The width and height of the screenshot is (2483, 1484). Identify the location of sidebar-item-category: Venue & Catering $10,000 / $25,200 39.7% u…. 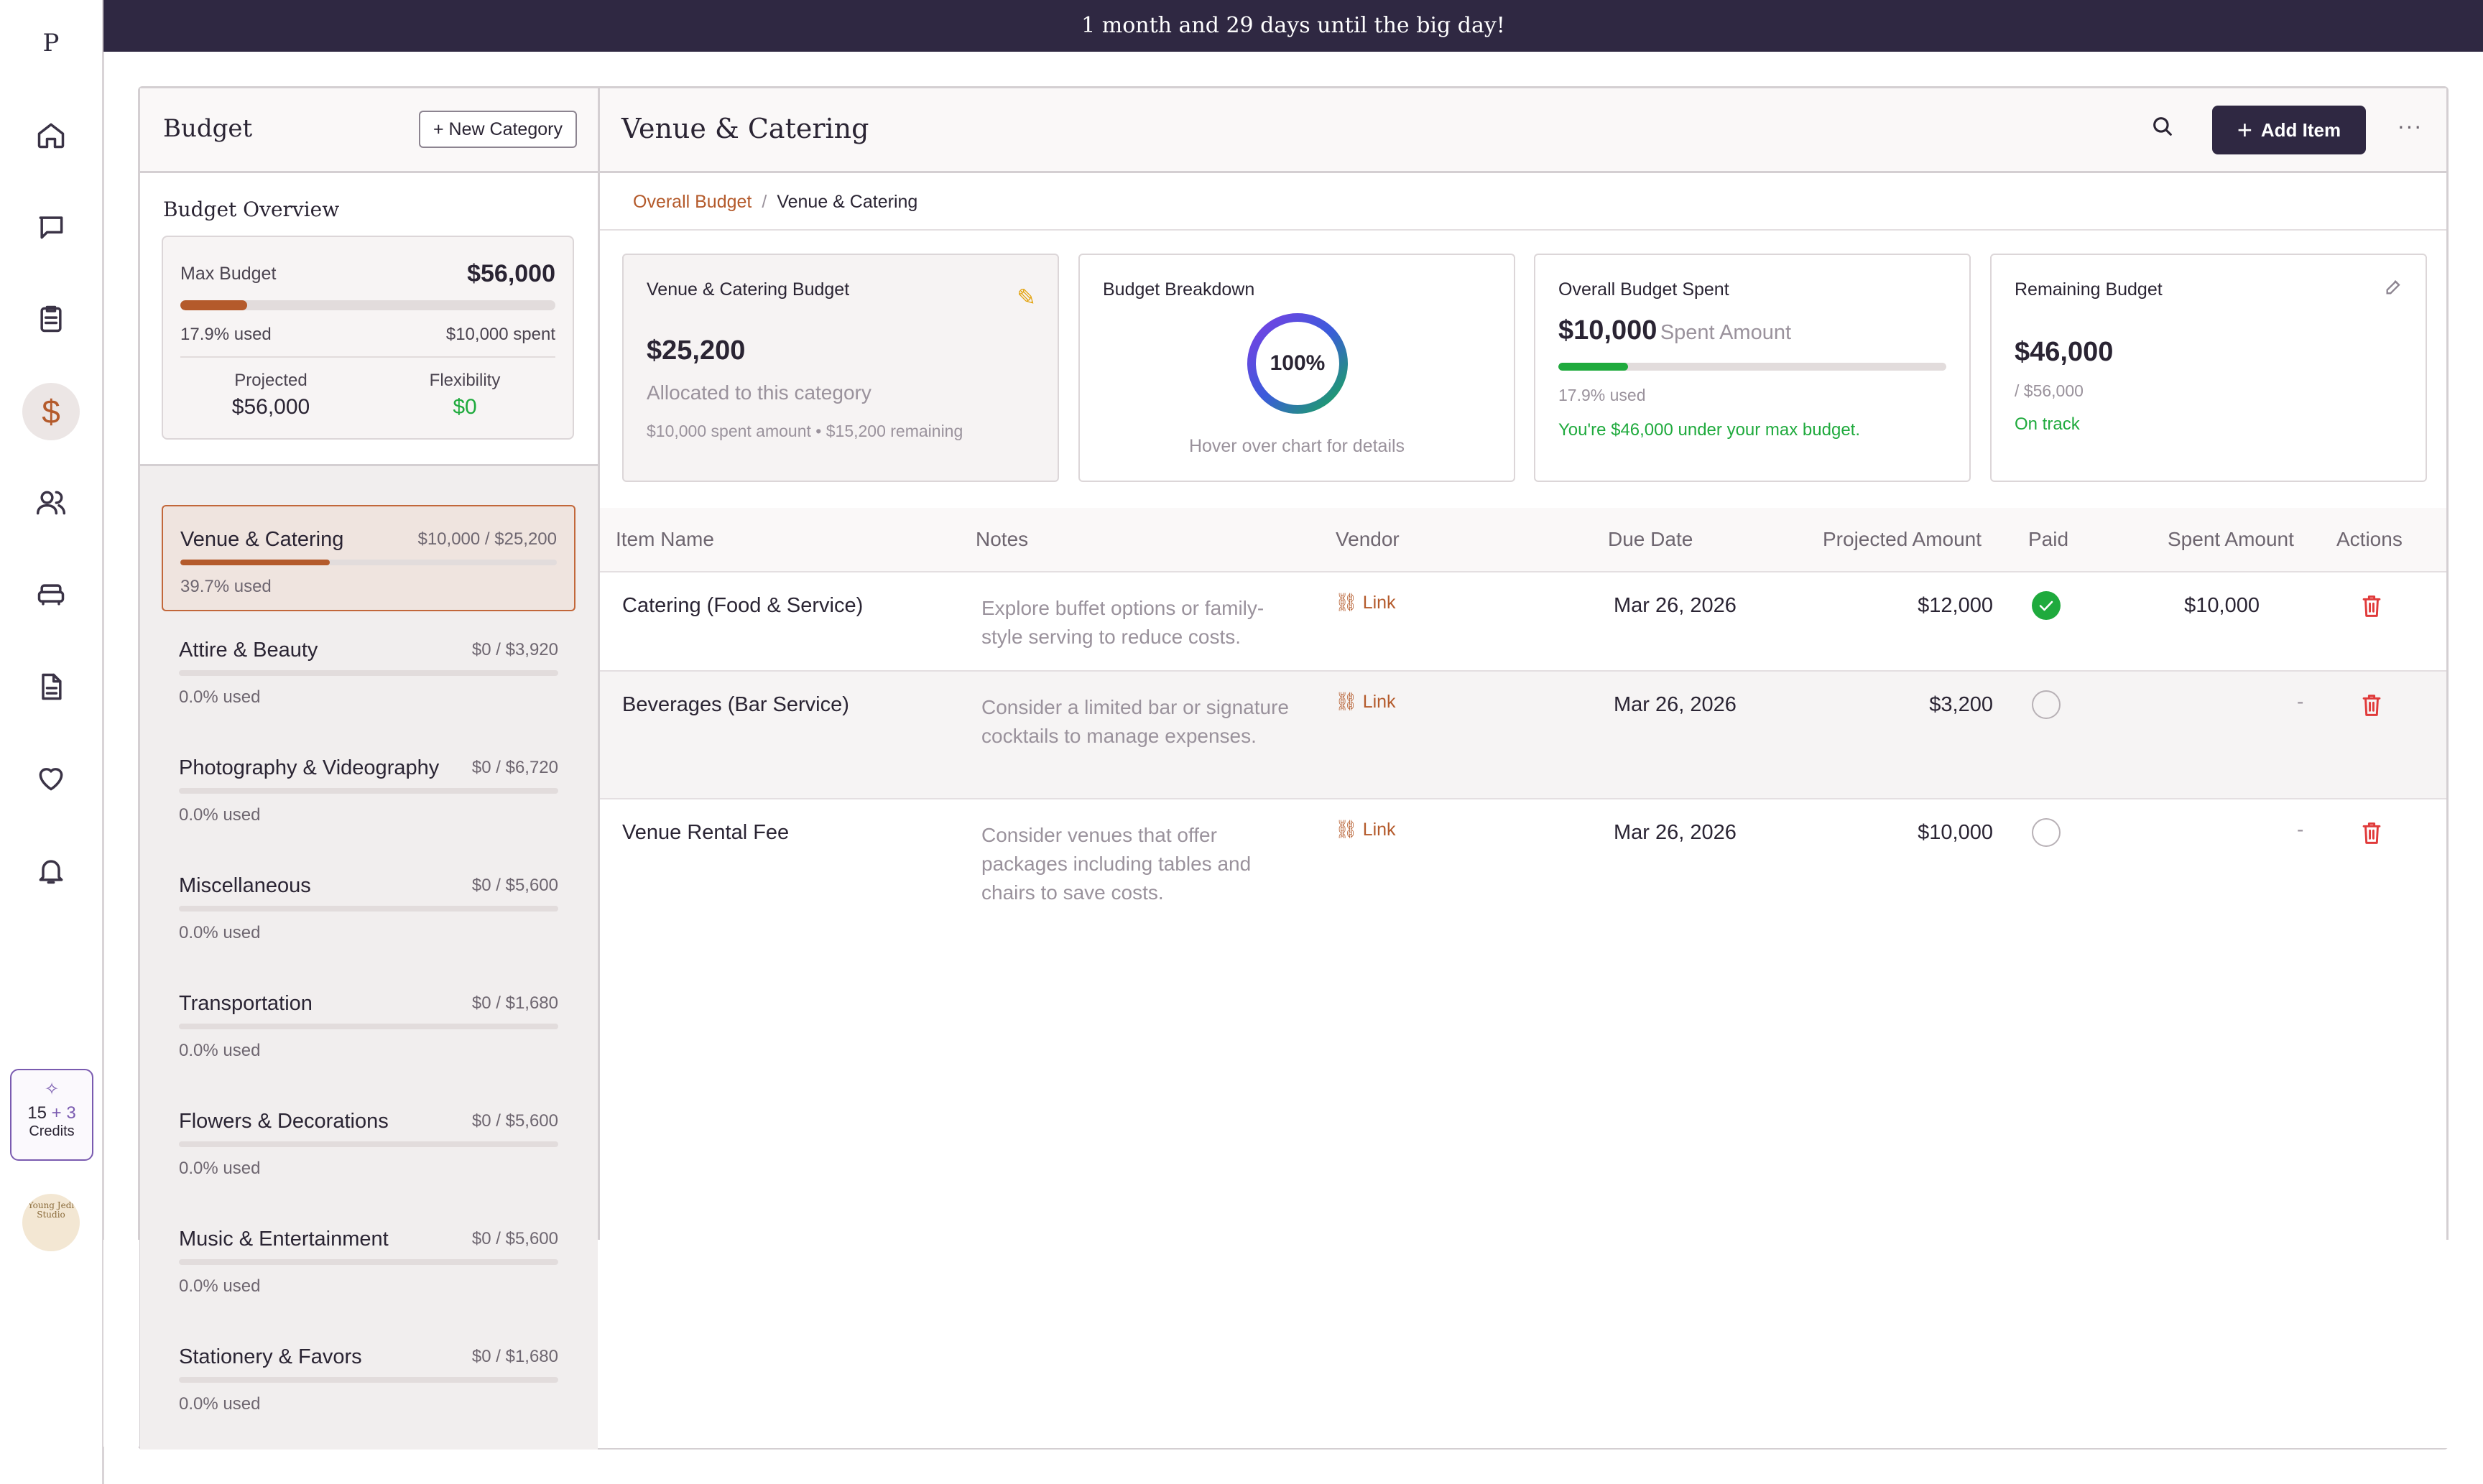
(368, 558).